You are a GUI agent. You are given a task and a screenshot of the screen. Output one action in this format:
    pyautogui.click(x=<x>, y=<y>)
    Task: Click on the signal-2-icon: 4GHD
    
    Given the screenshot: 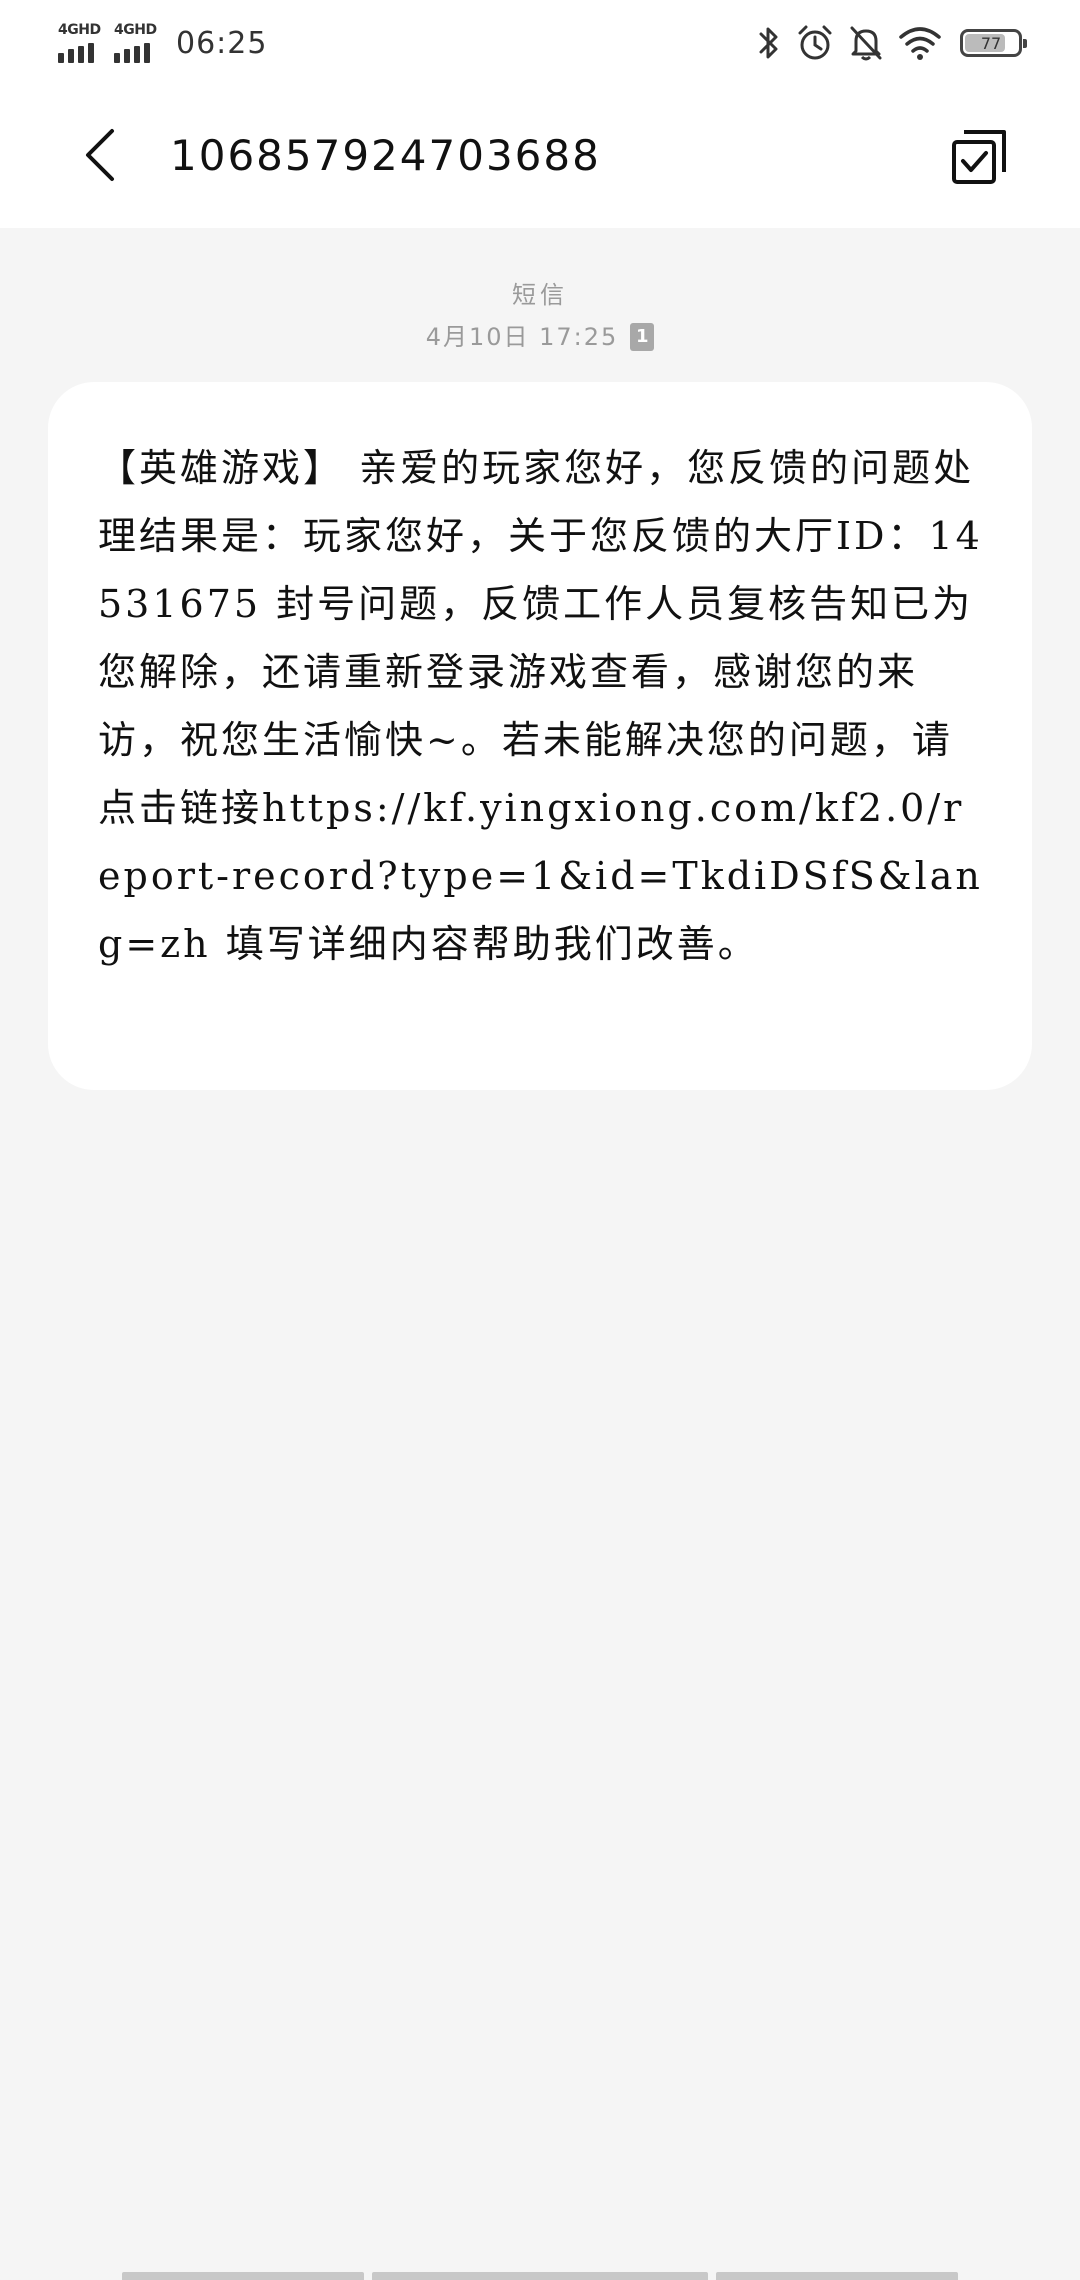 What is the action you would take?
    pyautogui.click(x=137, y=43)
    